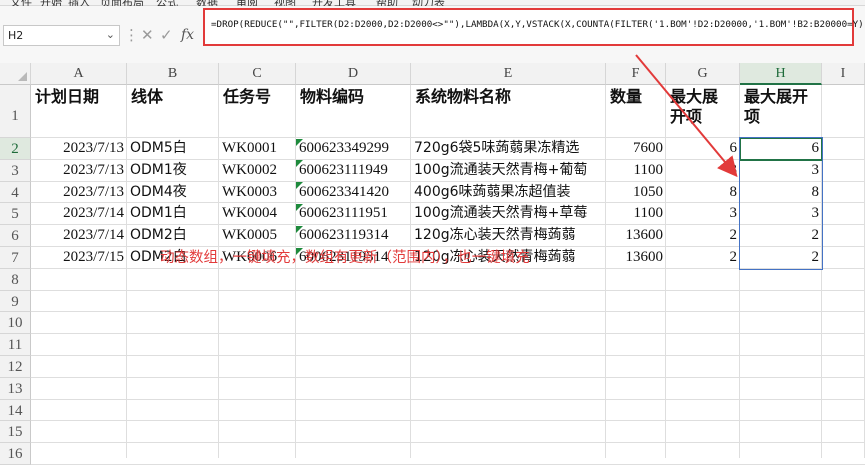 This screenshot has width=865, height=466. What do you see at coordinates (703, 192) in the screenshot?
I see `cell-max-expand-g: 8` at bounding box center [703, 192].